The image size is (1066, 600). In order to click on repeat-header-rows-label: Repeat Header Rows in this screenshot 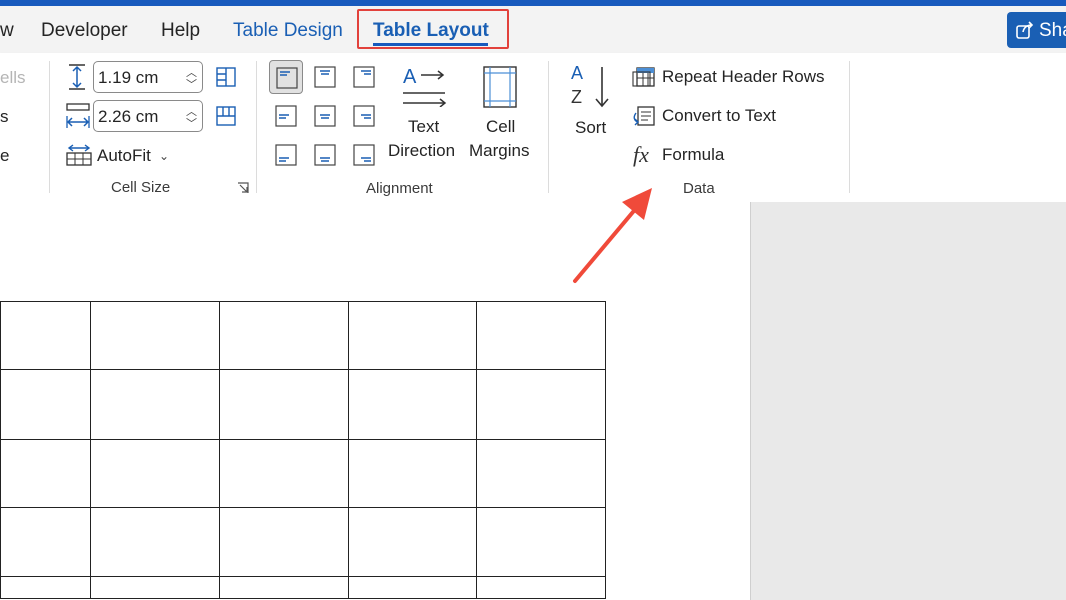, I will do `click(743, 76)`.